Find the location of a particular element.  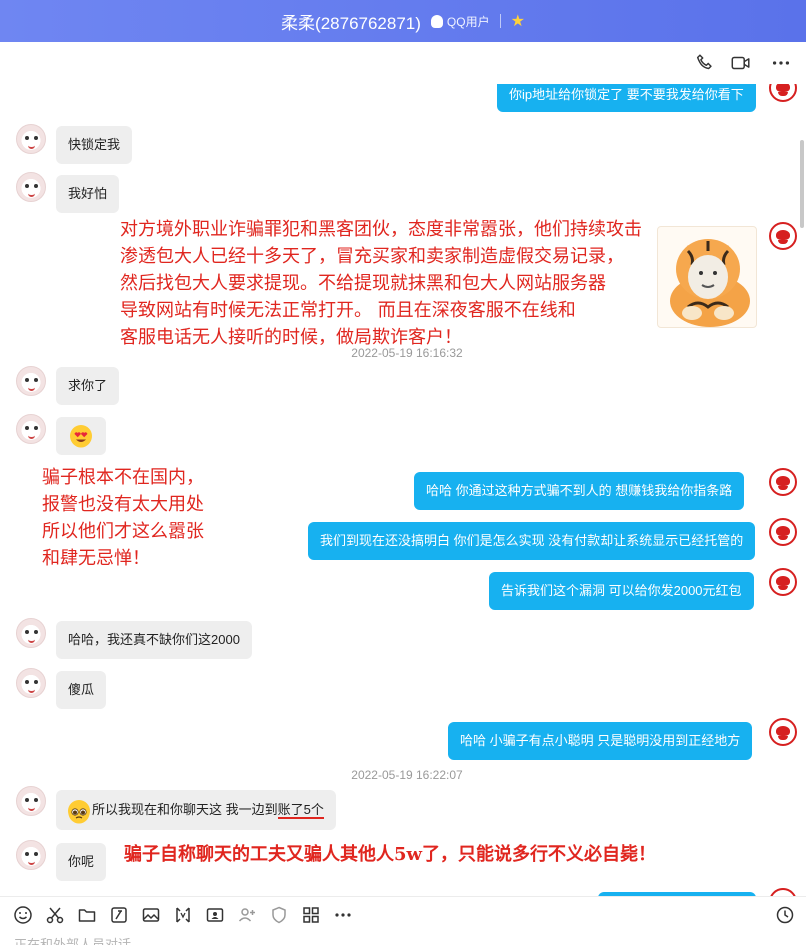

apps-grid-icon is located at coordinates (311, 915).